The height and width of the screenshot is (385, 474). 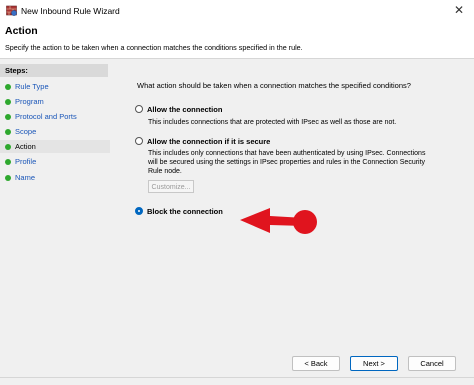 I want to click on cancel-button: Cancel, so click(x=432, y=363).